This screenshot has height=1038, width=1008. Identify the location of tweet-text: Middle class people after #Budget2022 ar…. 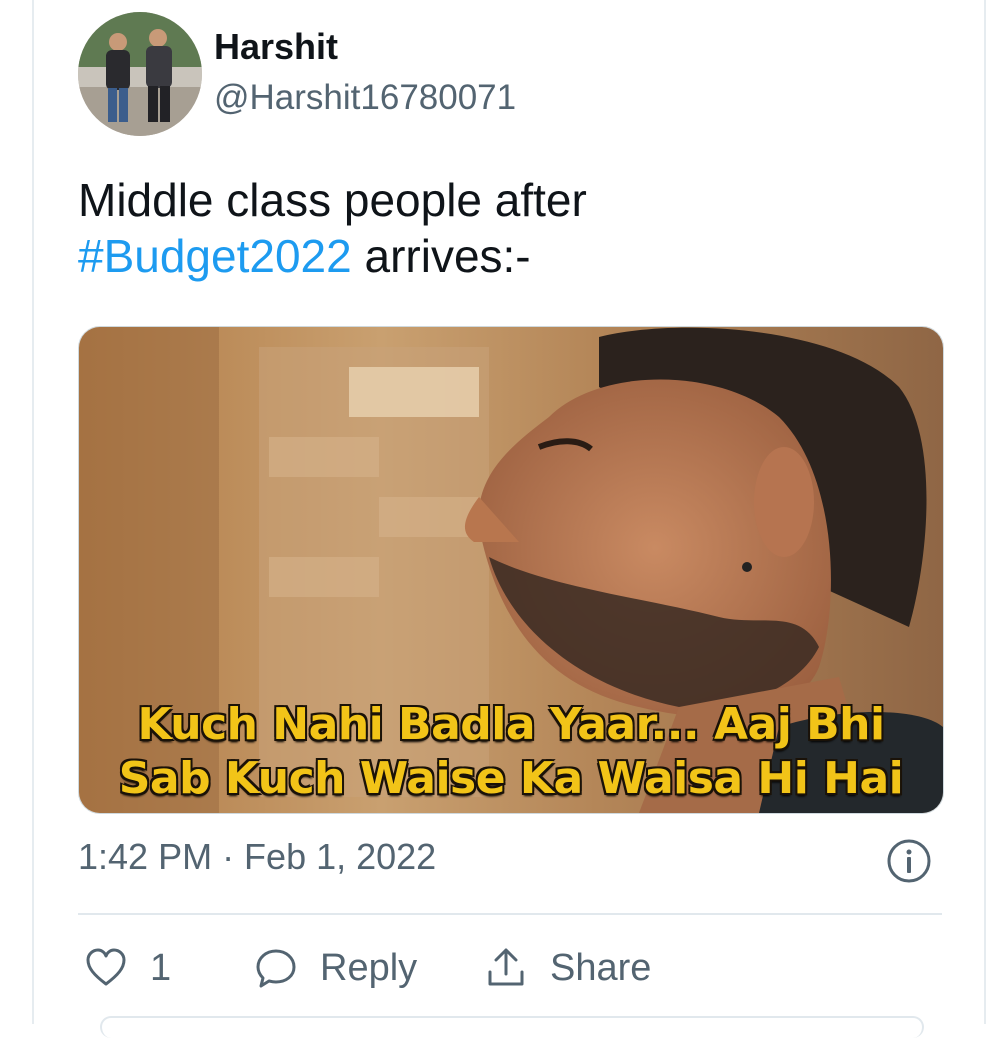
(518, 228).